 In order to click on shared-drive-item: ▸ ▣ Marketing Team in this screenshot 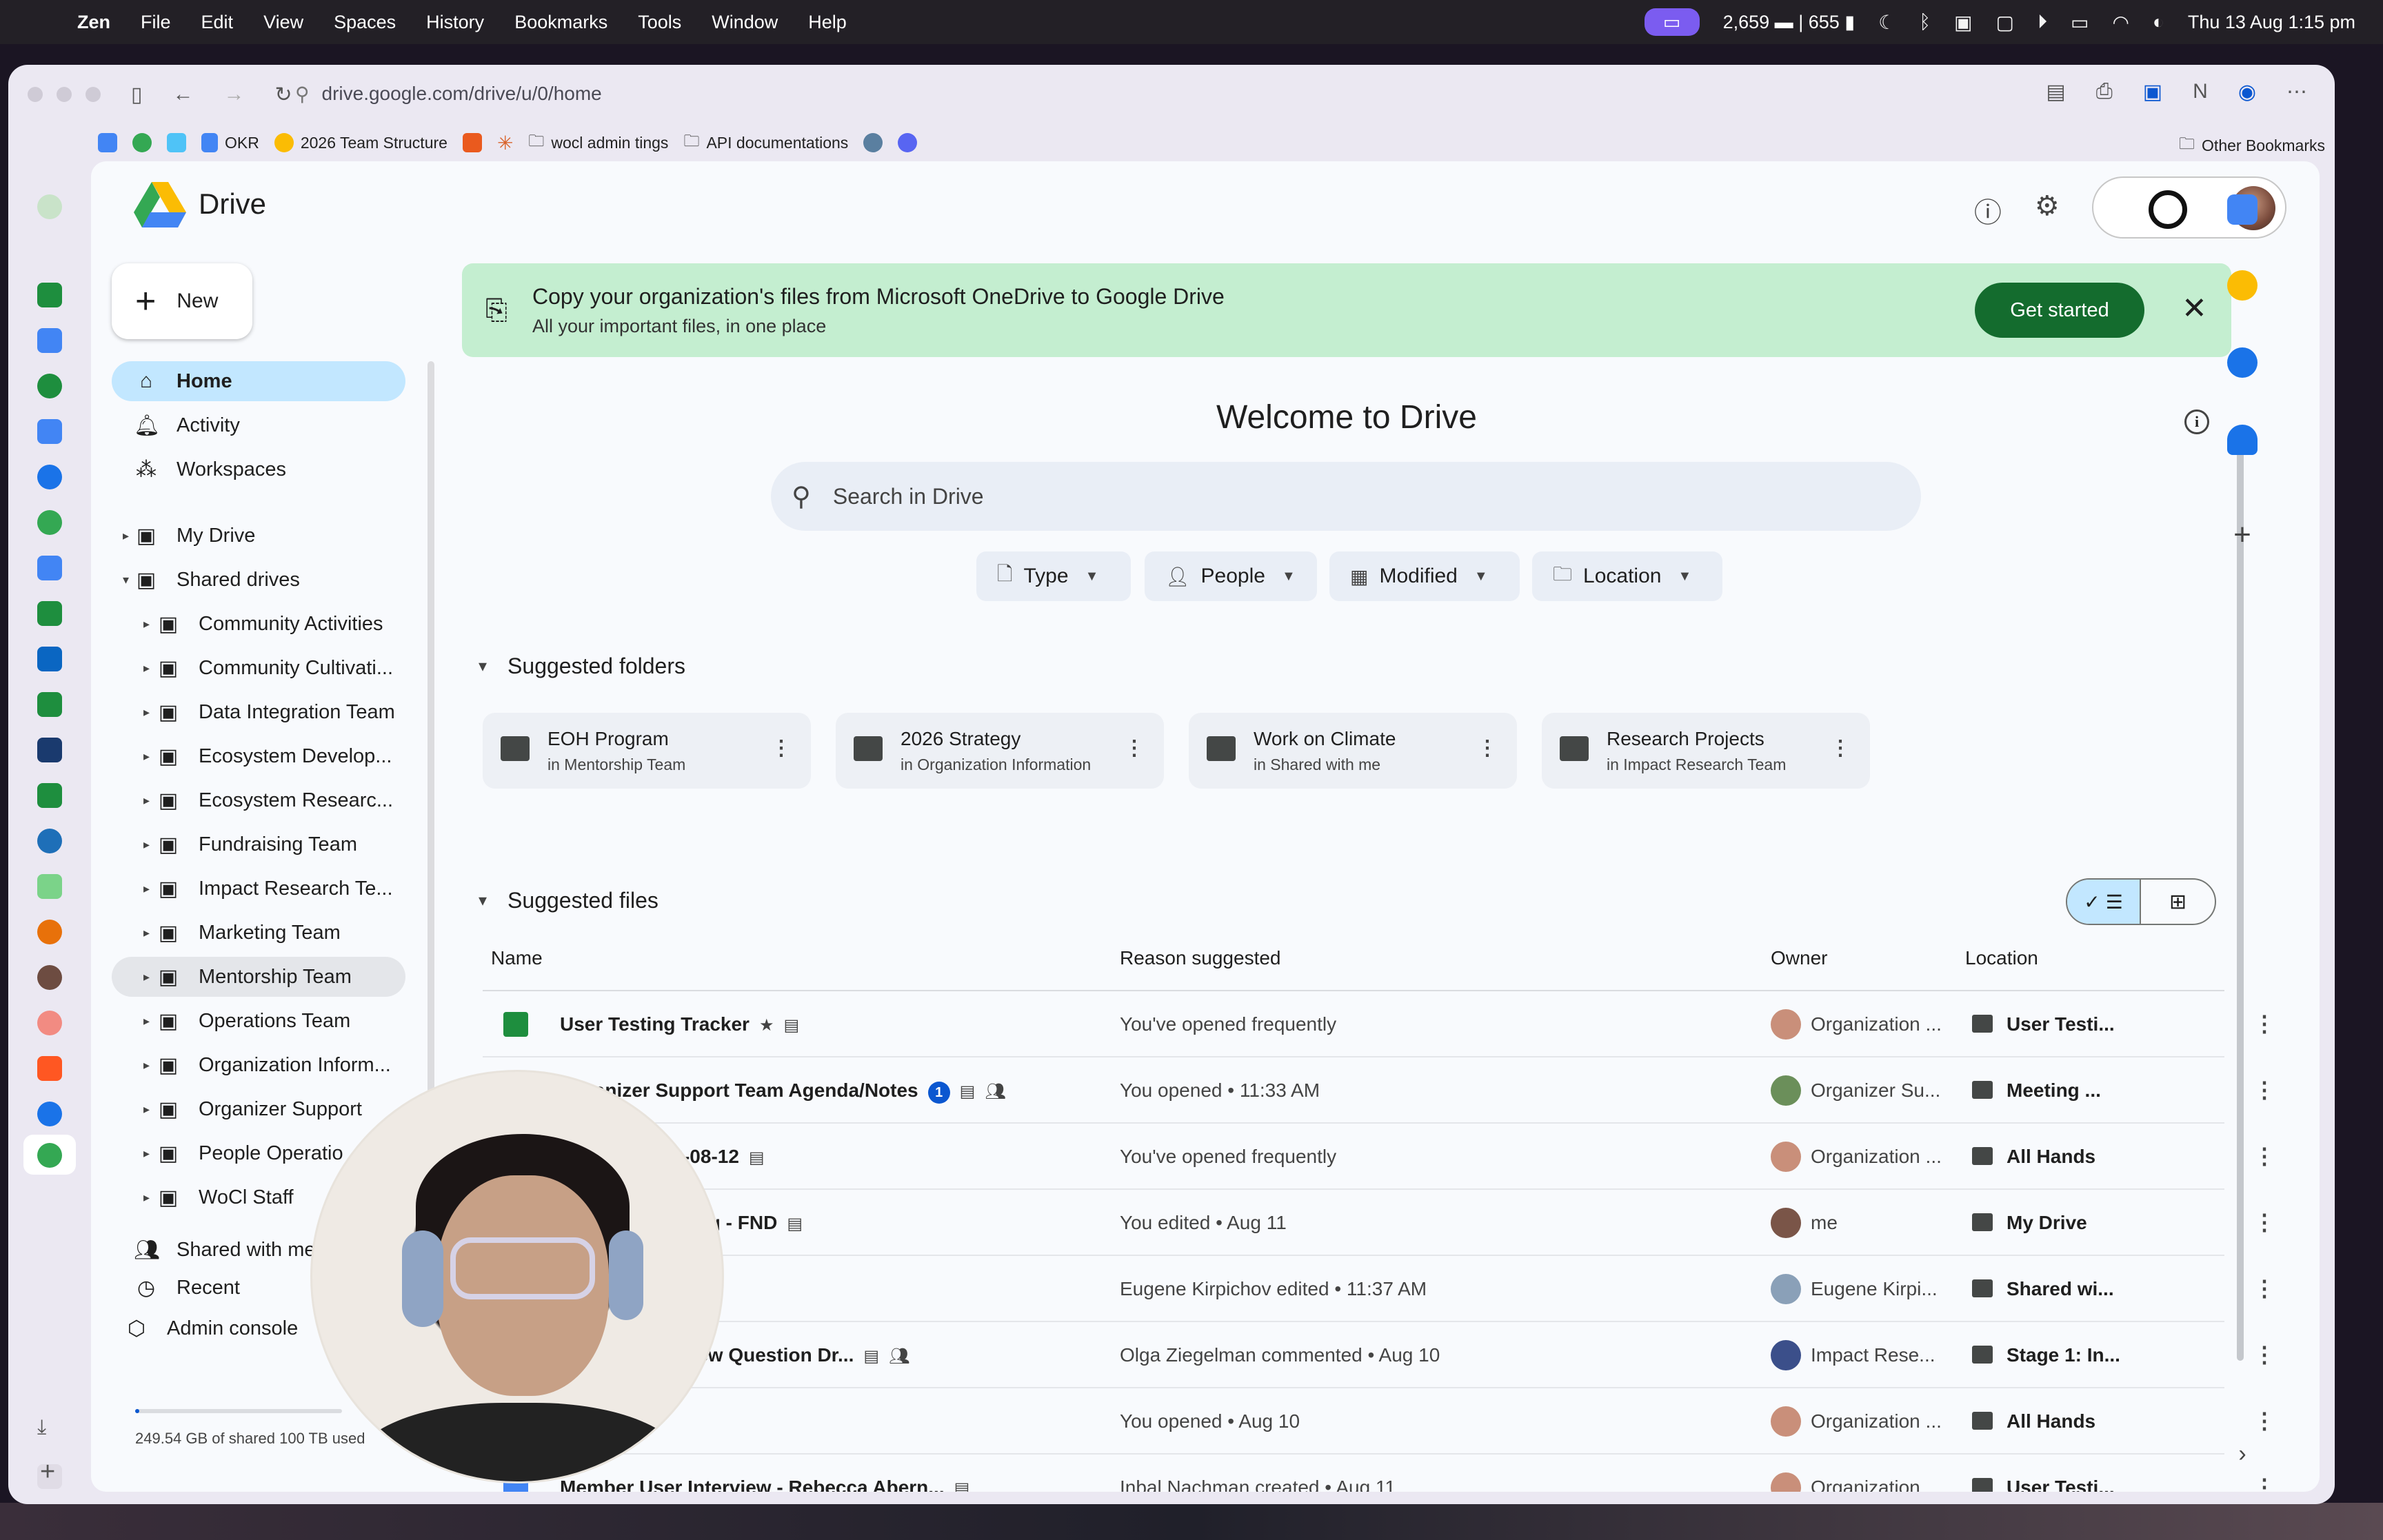, I will do `click(258, 933)`.